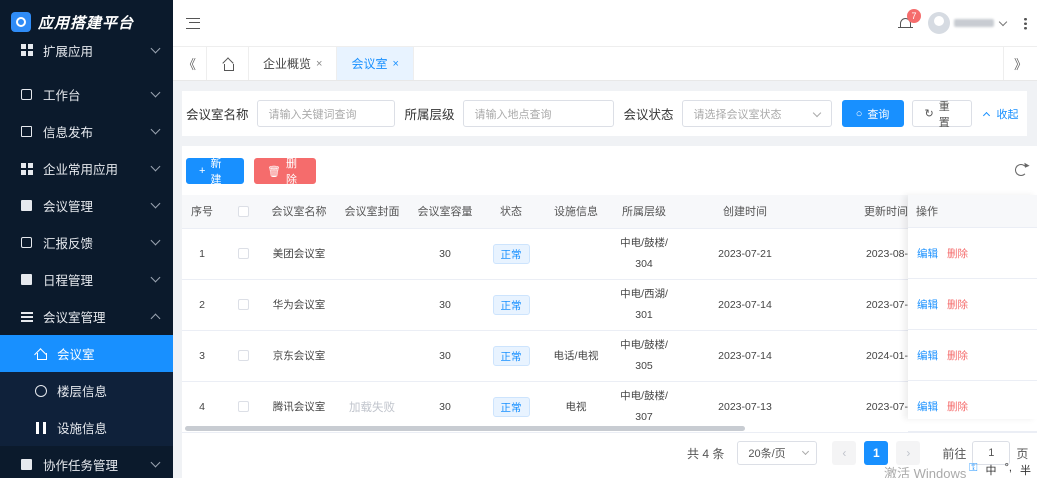 Image resolution: width=1037 pixels, height=478 pixels. I want to click on total-count: 共 4 条, so click(706, 453).